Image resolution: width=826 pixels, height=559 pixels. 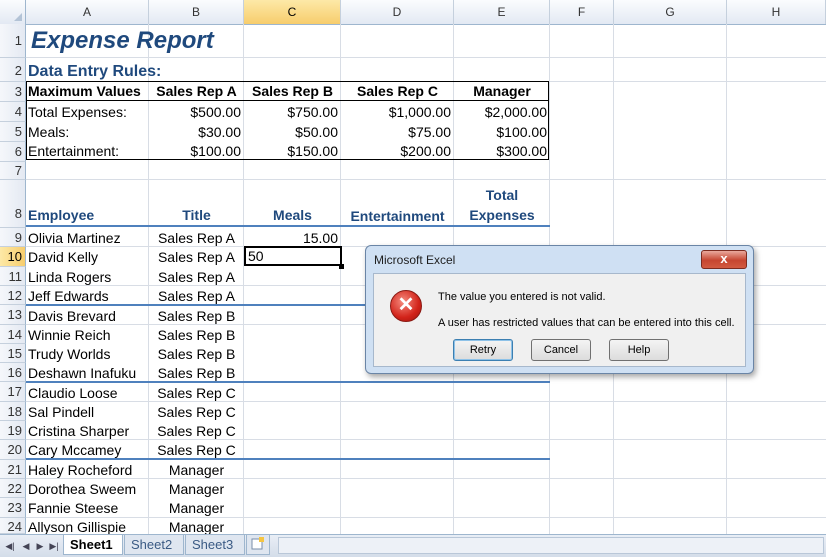 I want to click on tab-sheet2: Sheet2, so click(x=154, y=545).